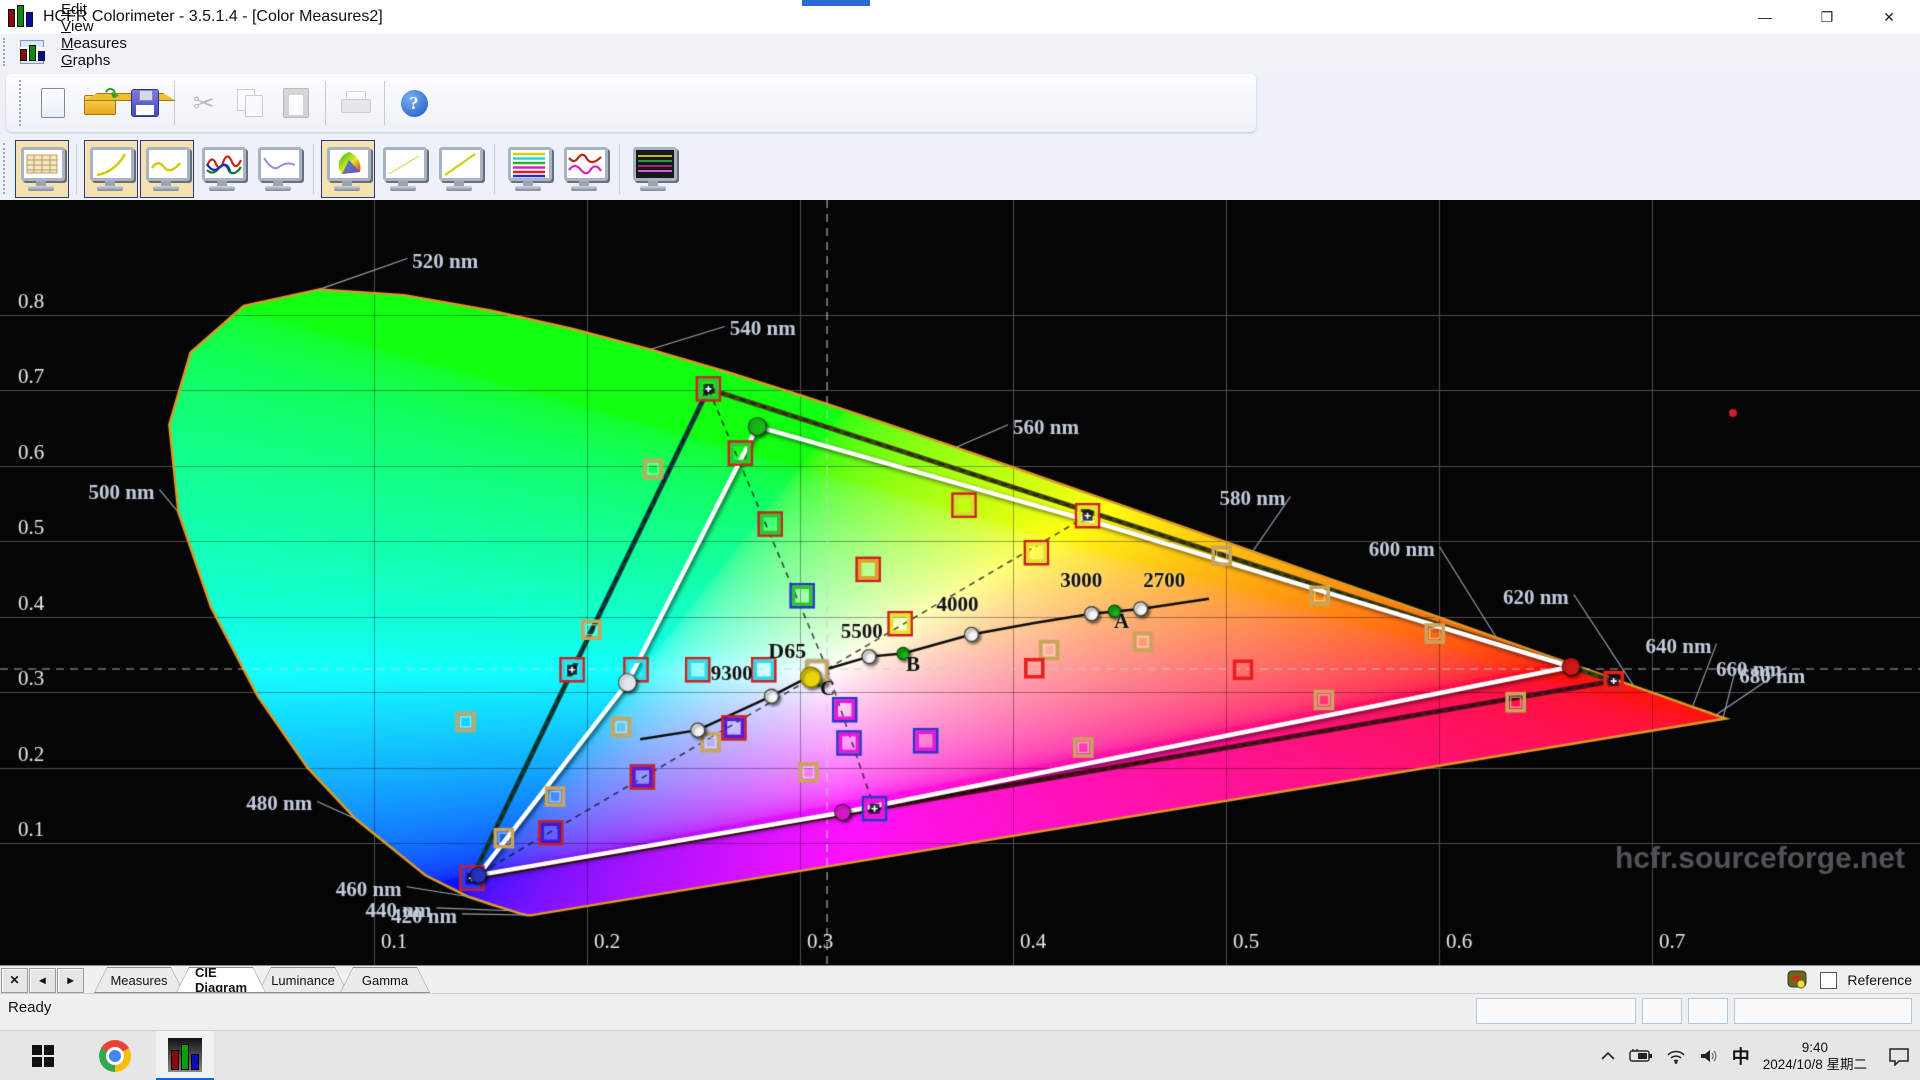 This screenshot has width=1920, height=1080. Describe the element at coordinates (43, 1055) in the screenshot. I see `start-button` at that location.